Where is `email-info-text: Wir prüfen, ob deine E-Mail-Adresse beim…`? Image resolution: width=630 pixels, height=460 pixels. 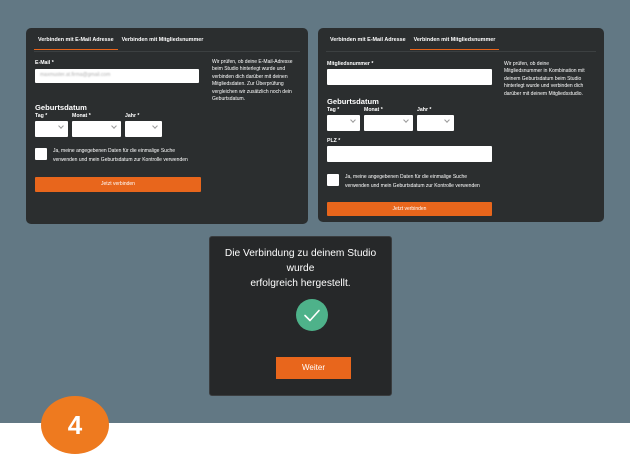
email-info-text: Wir prüfen, ob deine E-Mail-Adresse beim… is located at coordinates (252, 81).